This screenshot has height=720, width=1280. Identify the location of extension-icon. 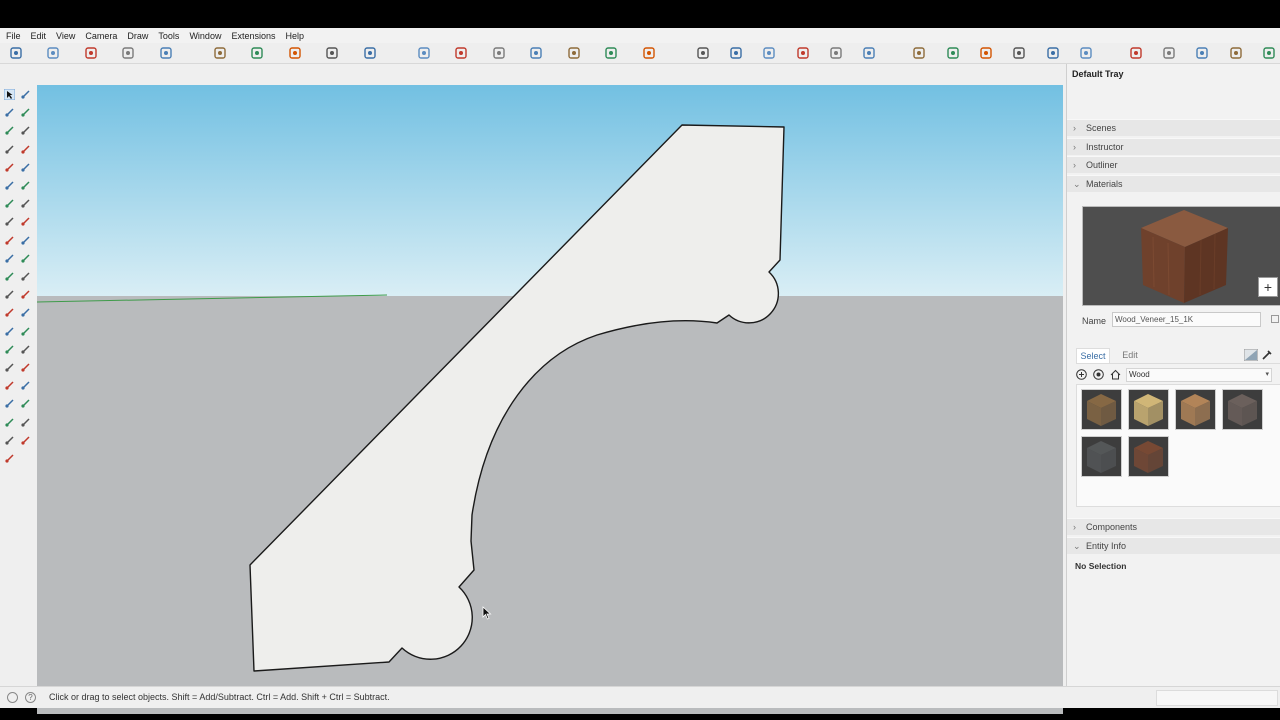
(9, 457).